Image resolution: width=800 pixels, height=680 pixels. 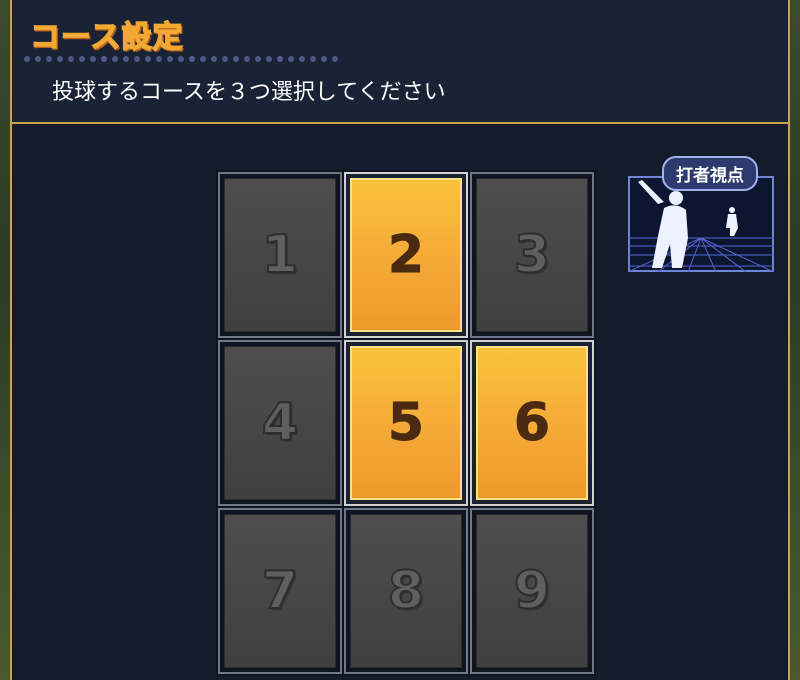 I want to click on course-cell-9: 9, so click(x=532, y=591).